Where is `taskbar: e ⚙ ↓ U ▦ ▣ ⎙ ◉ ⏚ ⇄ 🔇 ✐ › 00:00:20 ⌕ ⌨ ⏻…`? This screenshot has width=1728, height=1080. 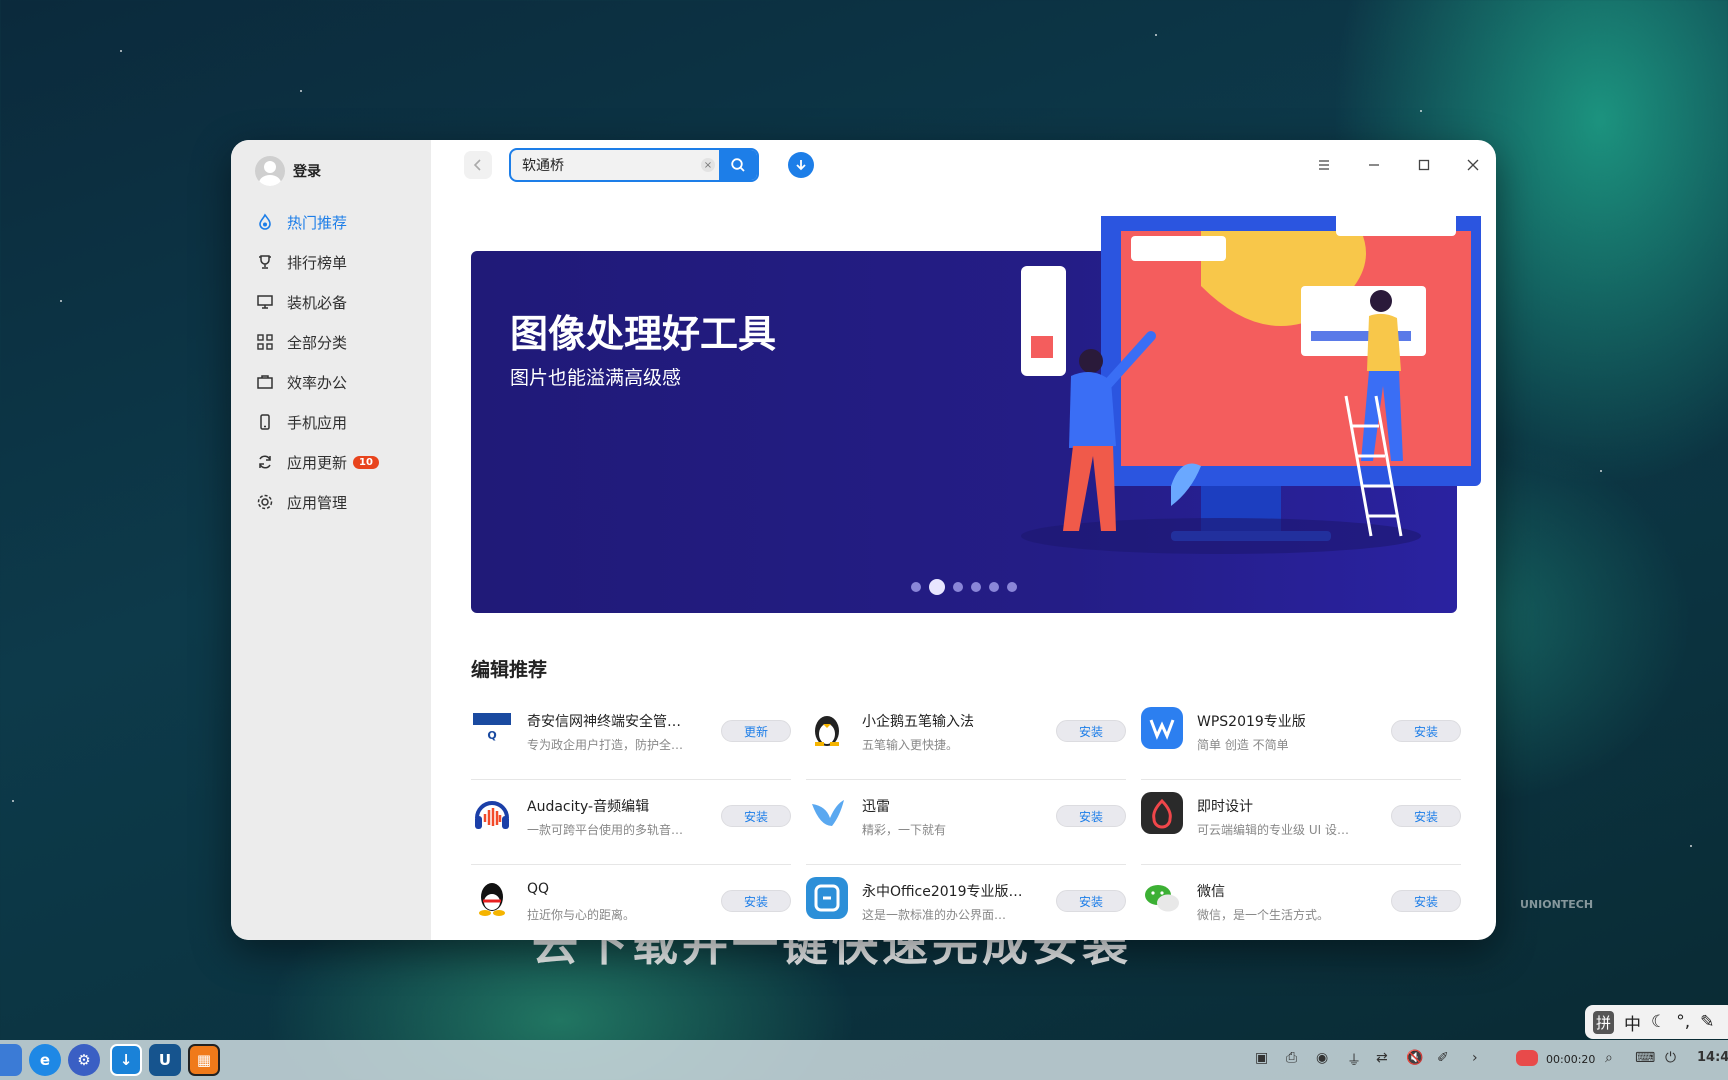 taskbar: e ⚙ ↓ U ▦ ▣ ⎙ ◉ ⏚ ⇄ 🔇 ✐ › 00:00:20 ⌕ ⌨ ⏻… is located at coordinates (864, 1060).